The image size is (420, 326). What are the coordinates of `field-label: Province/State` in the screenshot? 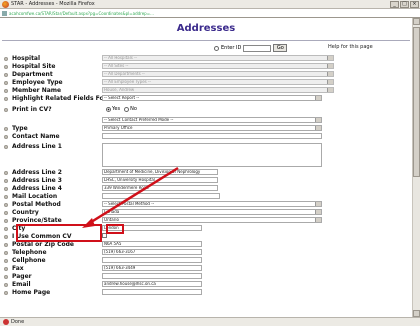 It's located at (37, 220).